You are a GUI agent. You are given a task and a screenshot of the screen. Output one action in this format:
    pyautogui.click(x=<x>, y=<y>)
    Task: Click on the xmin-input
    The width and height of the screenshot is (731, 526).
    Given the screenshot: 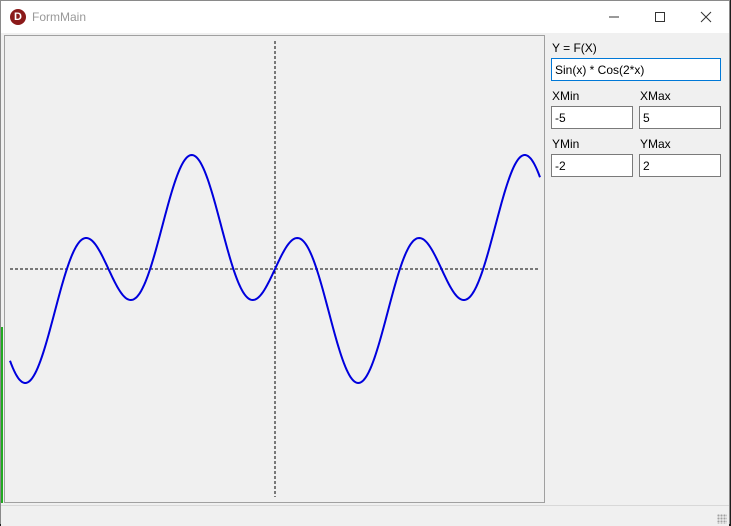 What is the action you would take?
    pyautogui.click(x=592, y=117)
    